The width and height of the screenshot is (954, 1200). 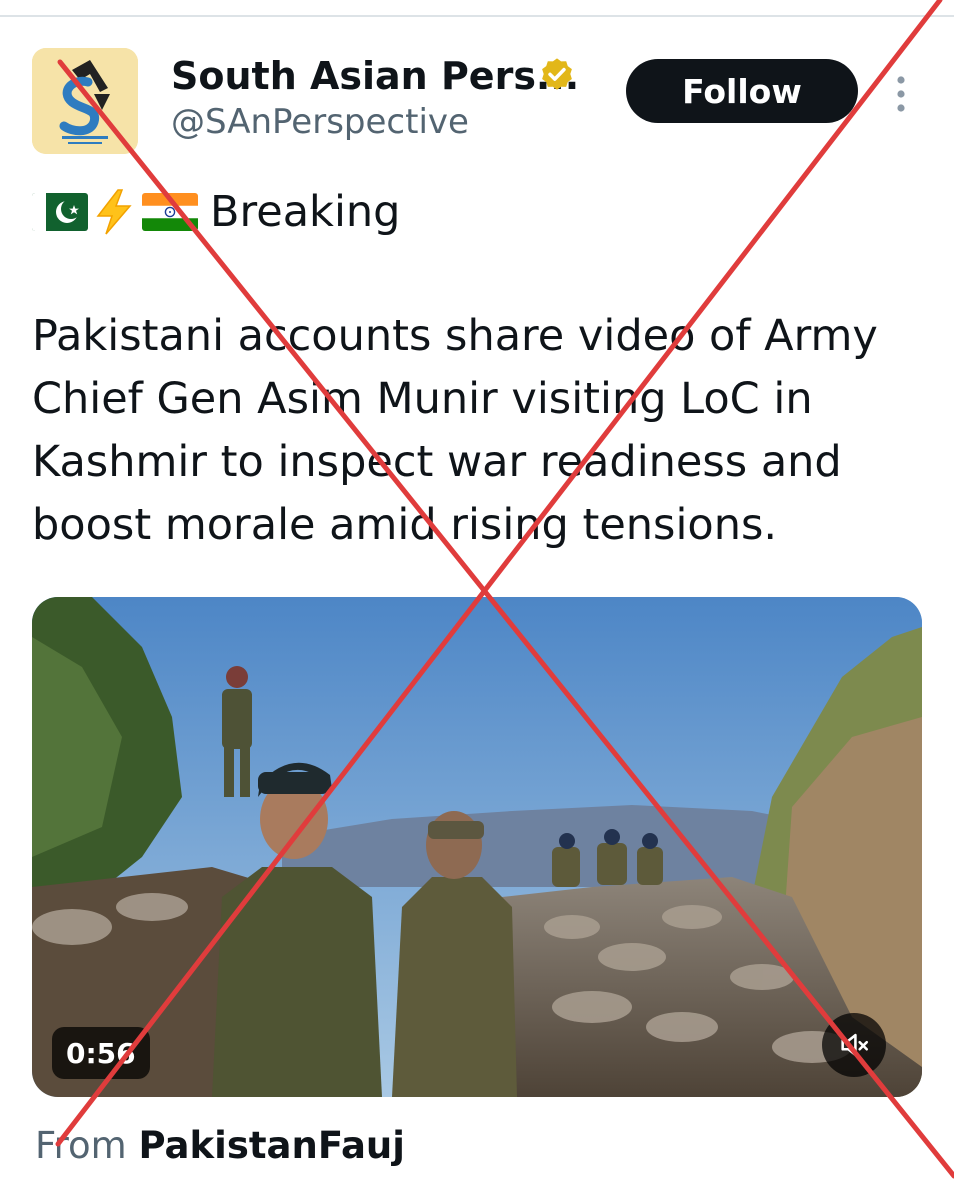 I want to click on top-divider, so click(x=477, y=16).